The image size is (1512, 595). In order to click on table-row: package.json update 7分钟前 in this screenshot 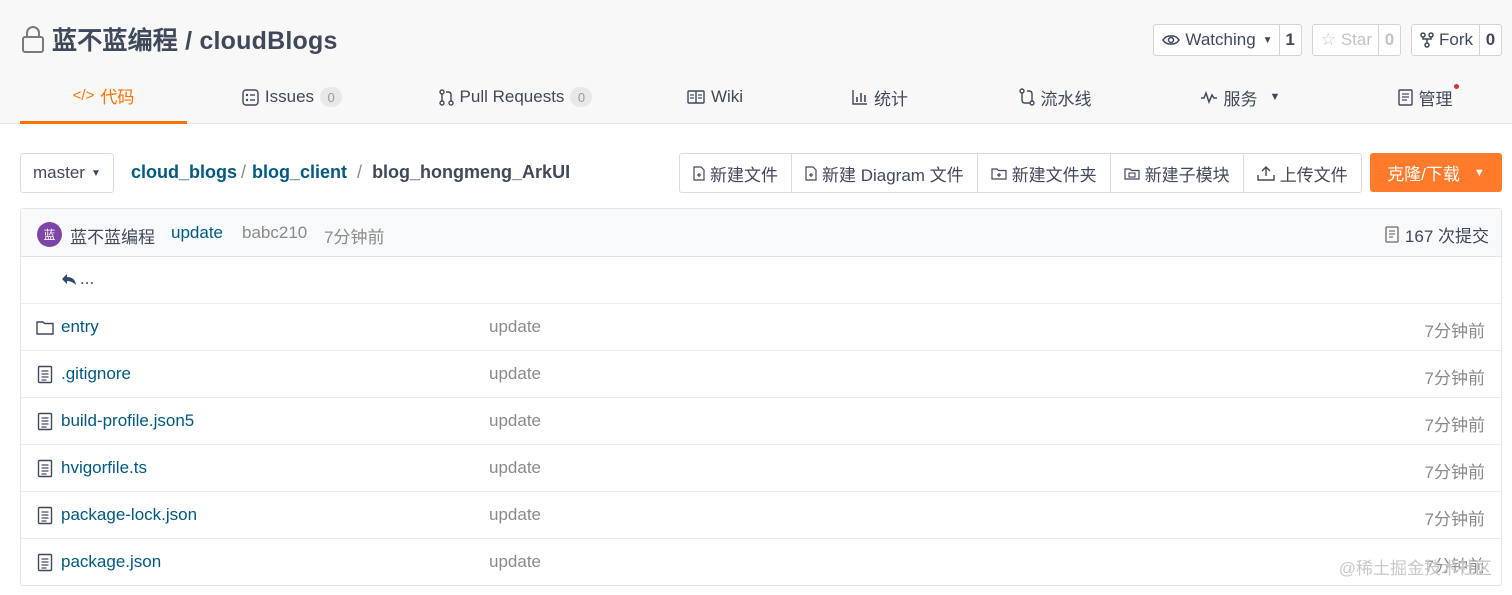, I will do `click(761, 562)`.